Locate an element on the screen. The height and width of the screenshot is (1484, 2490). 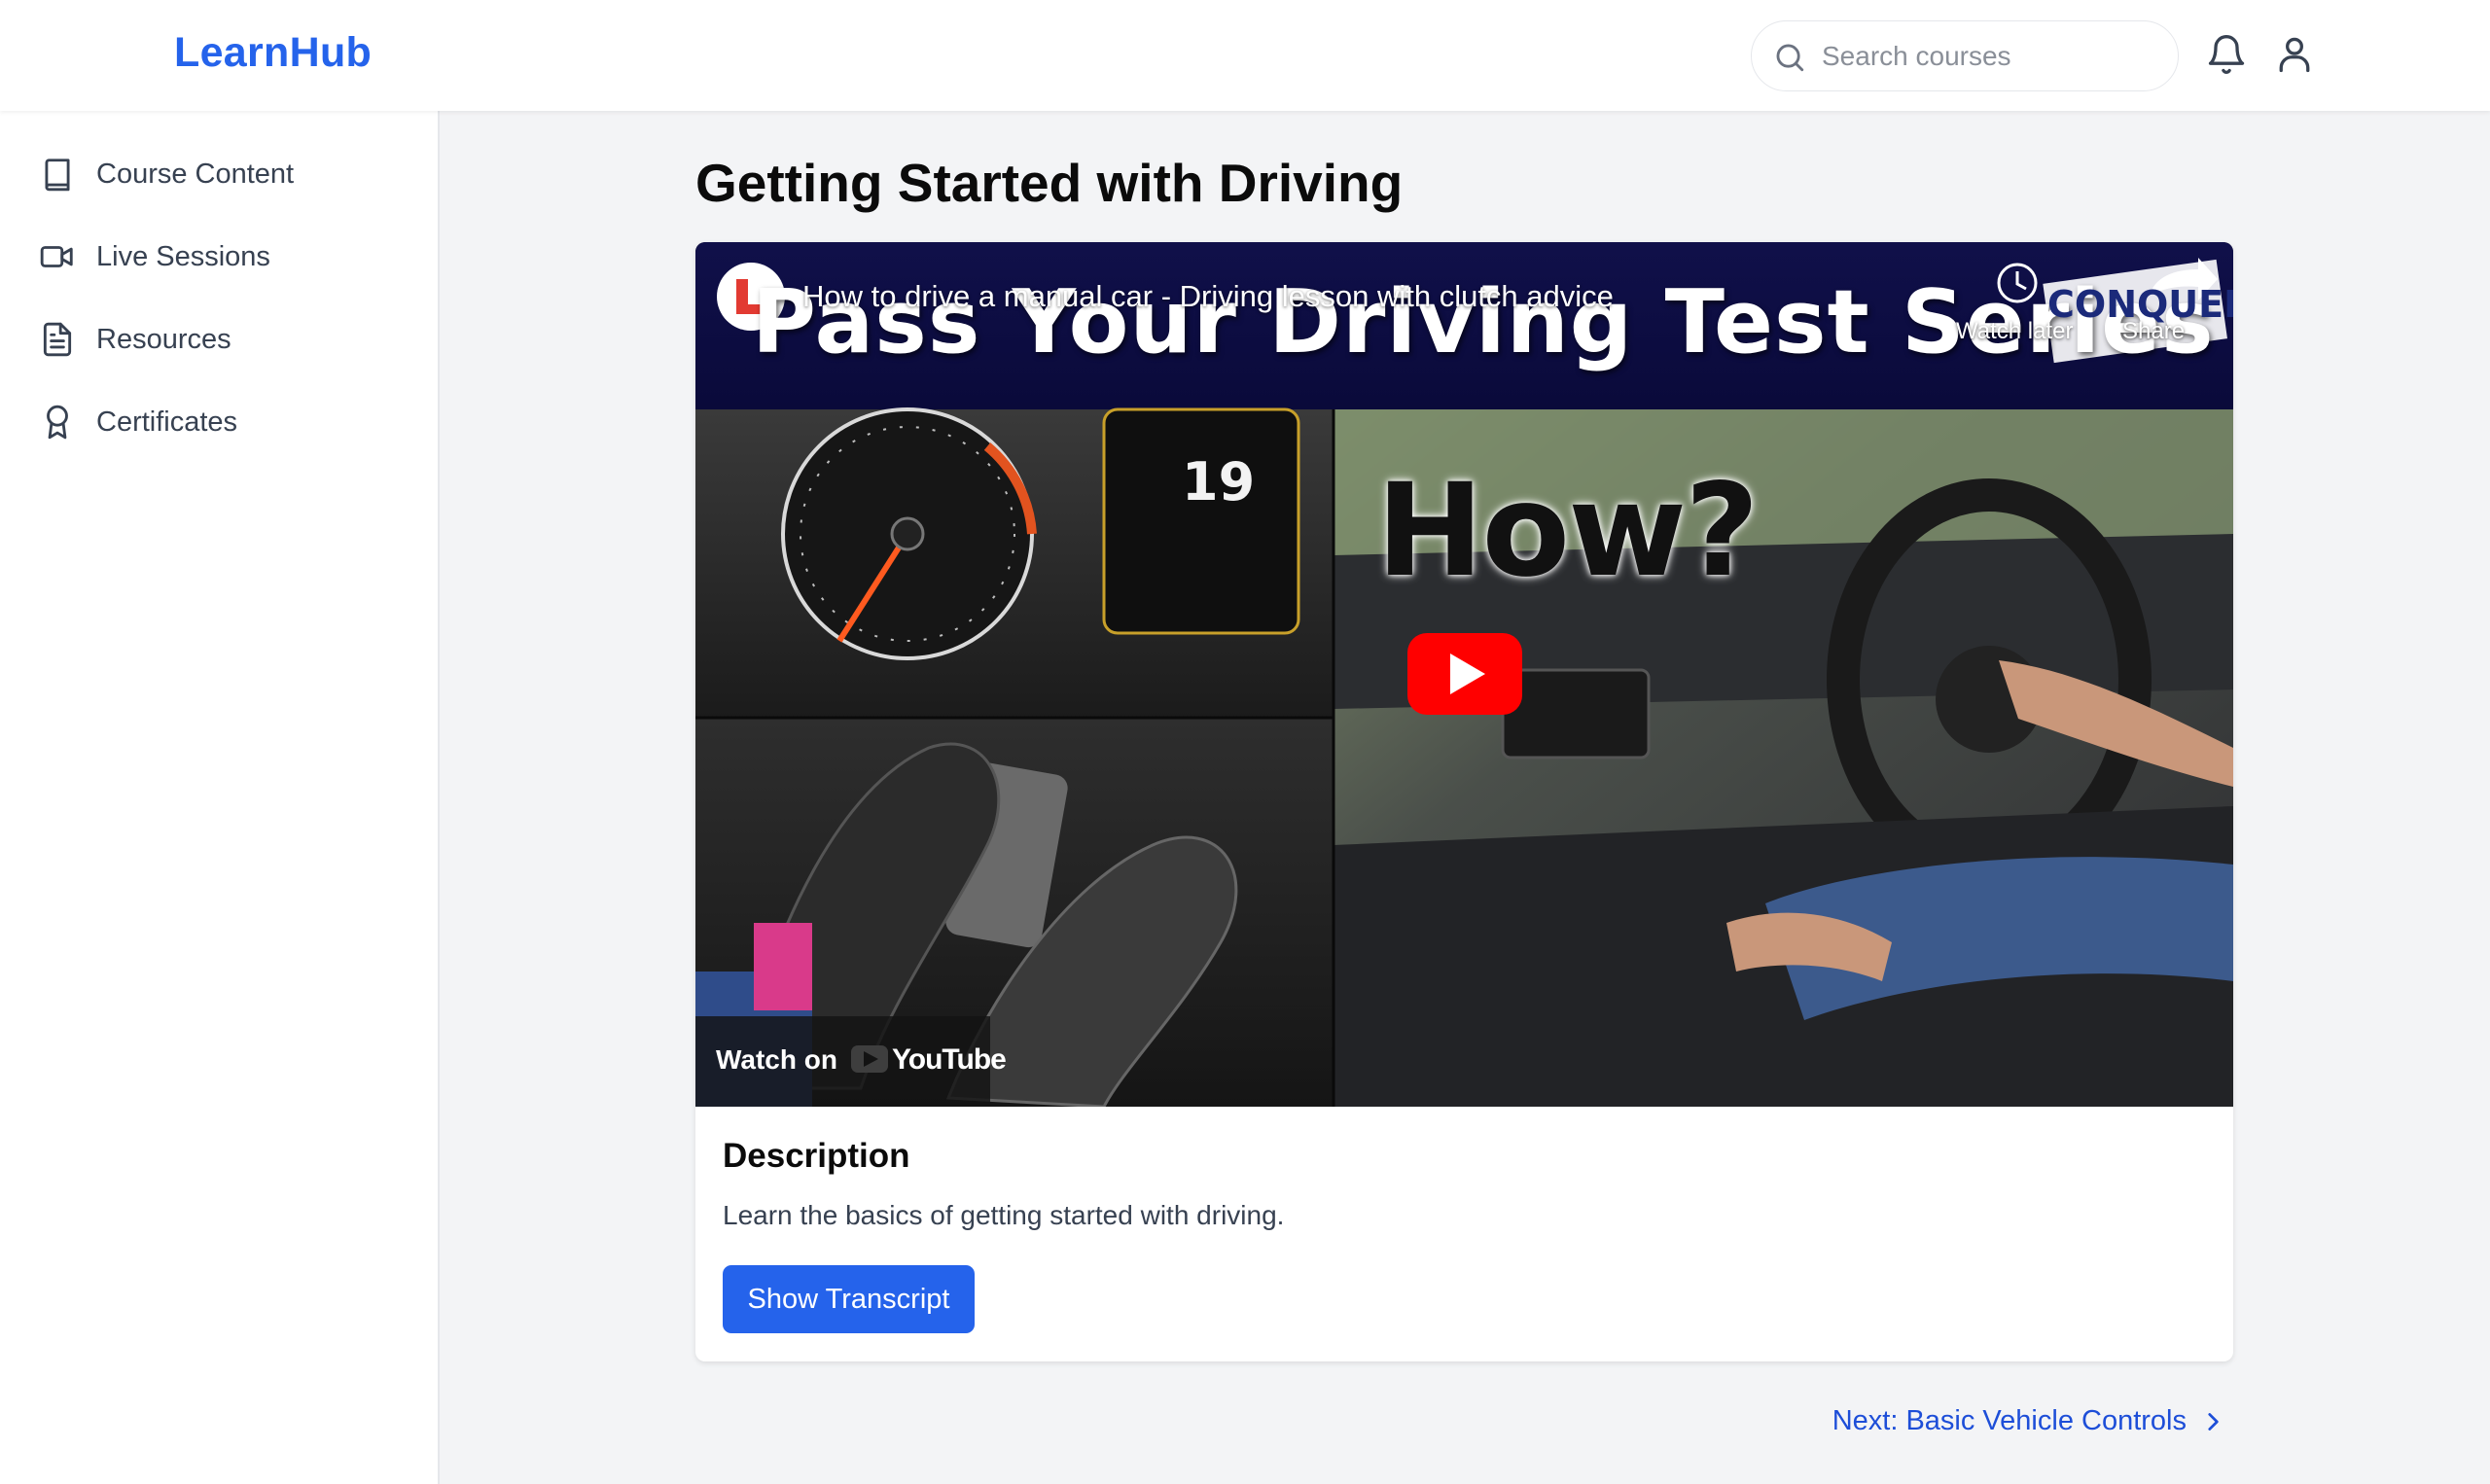
thumbnail-question-text: How? is located at coordinates (1568, 531).